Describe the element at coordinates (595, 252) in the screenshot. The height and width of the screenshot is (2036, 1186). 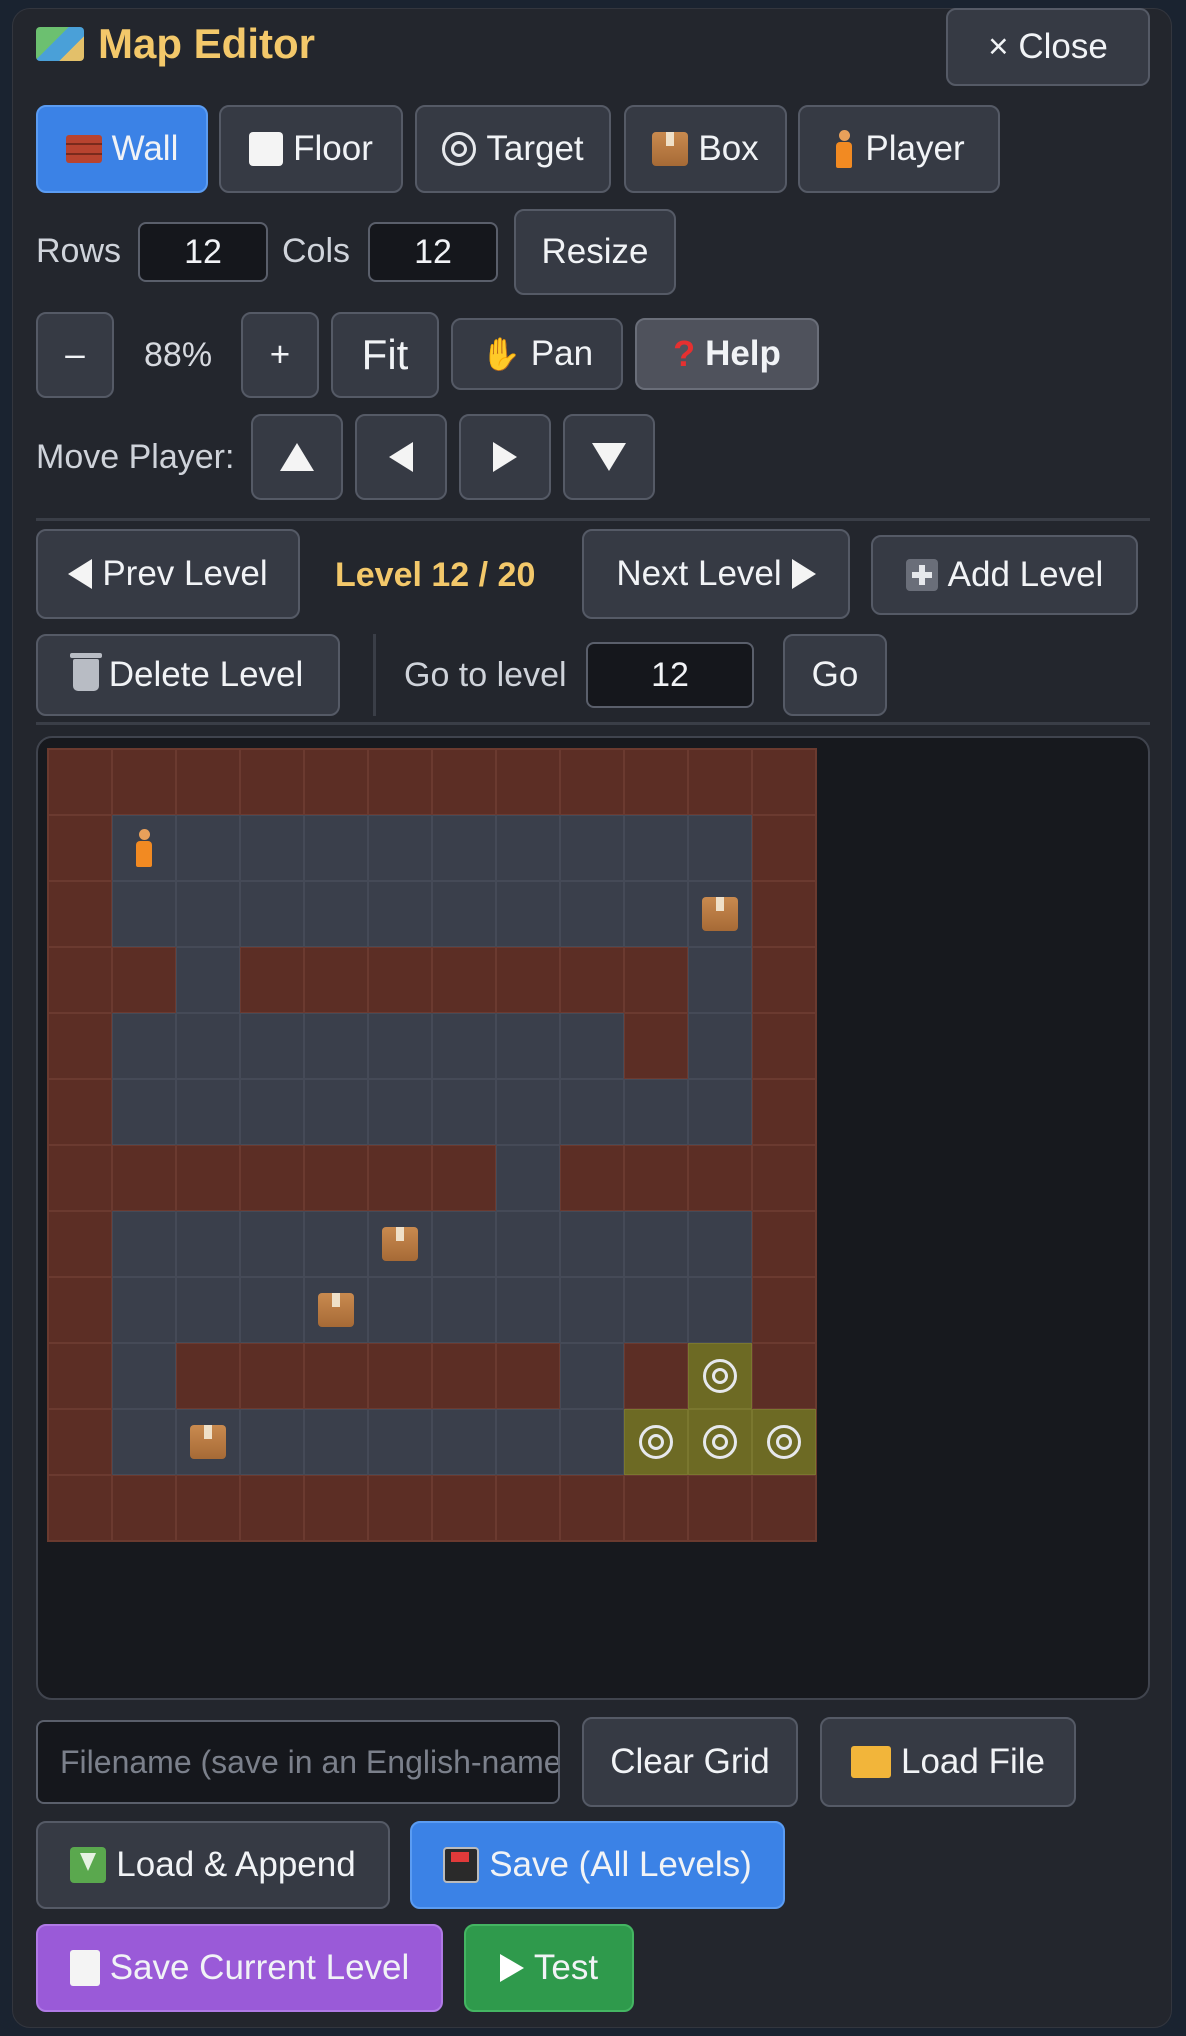
I see `resize-button: Resize` at that location.